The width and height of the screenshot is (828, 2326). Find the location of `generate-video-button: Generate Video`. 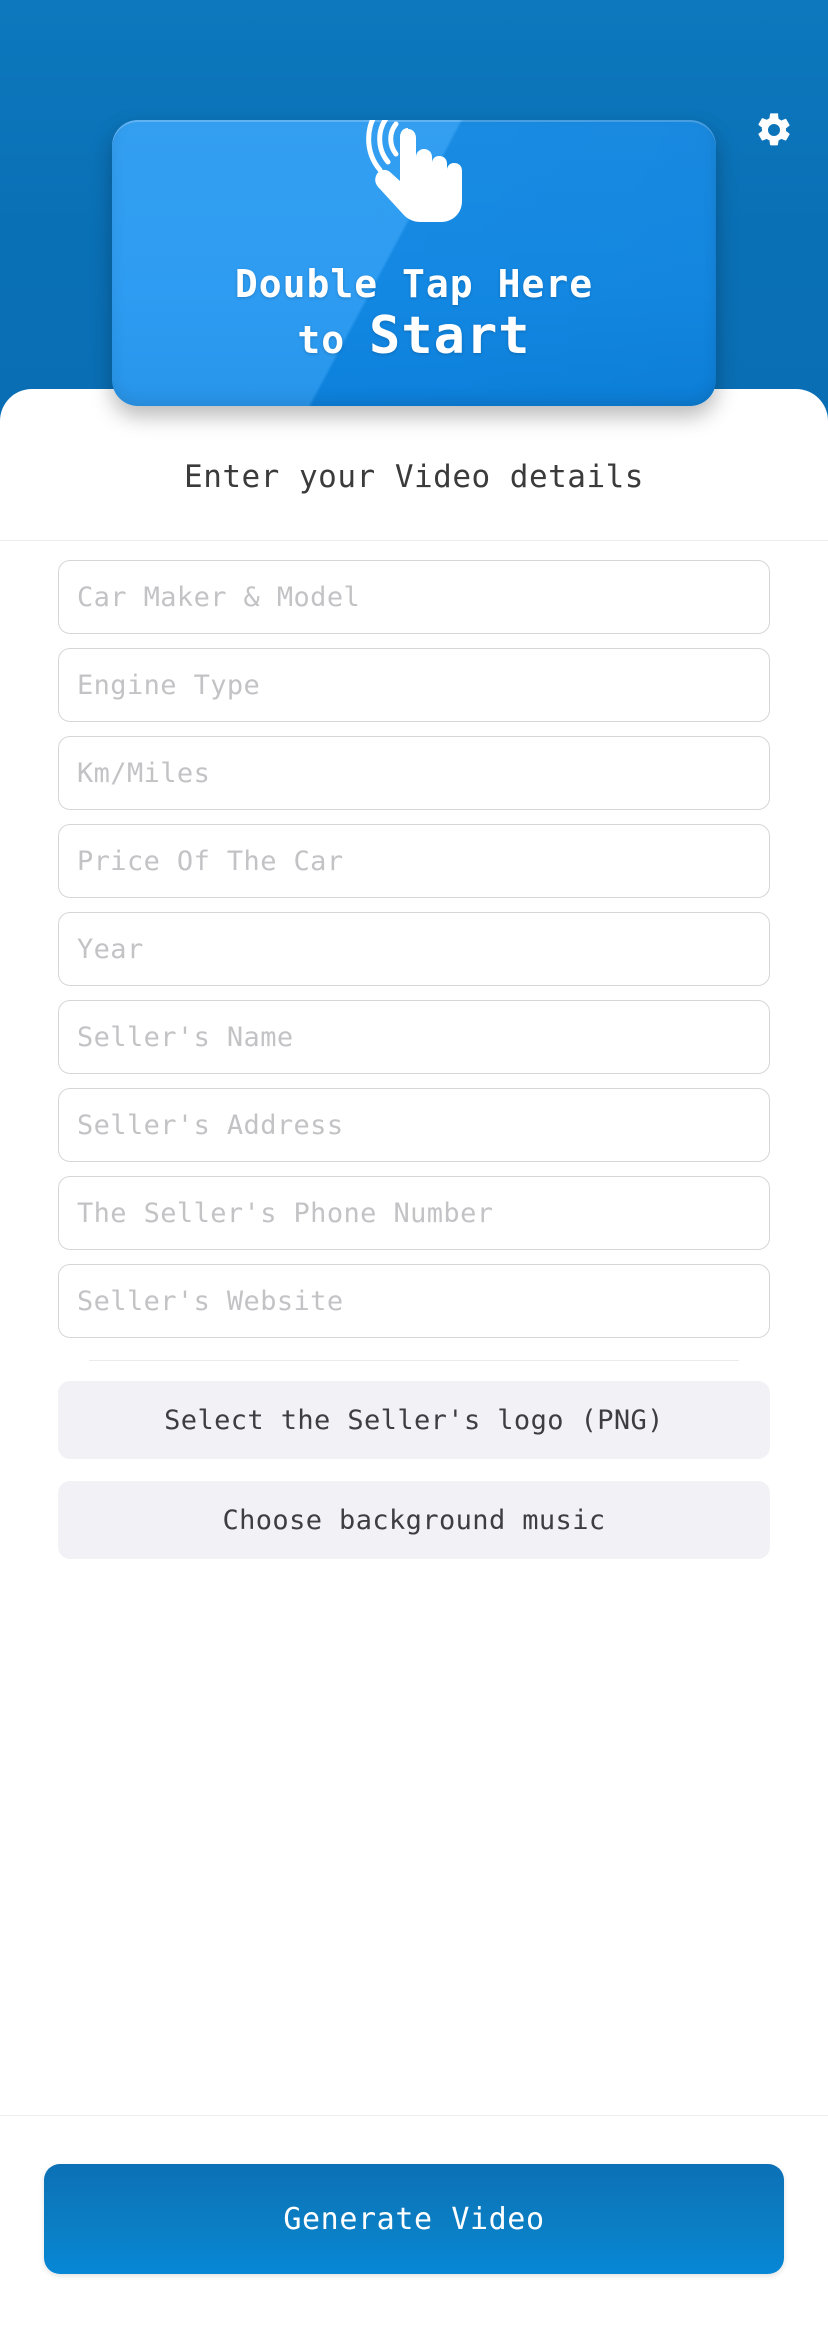

generate-video-button: Generate Video is located at coordinates (414, 2219).